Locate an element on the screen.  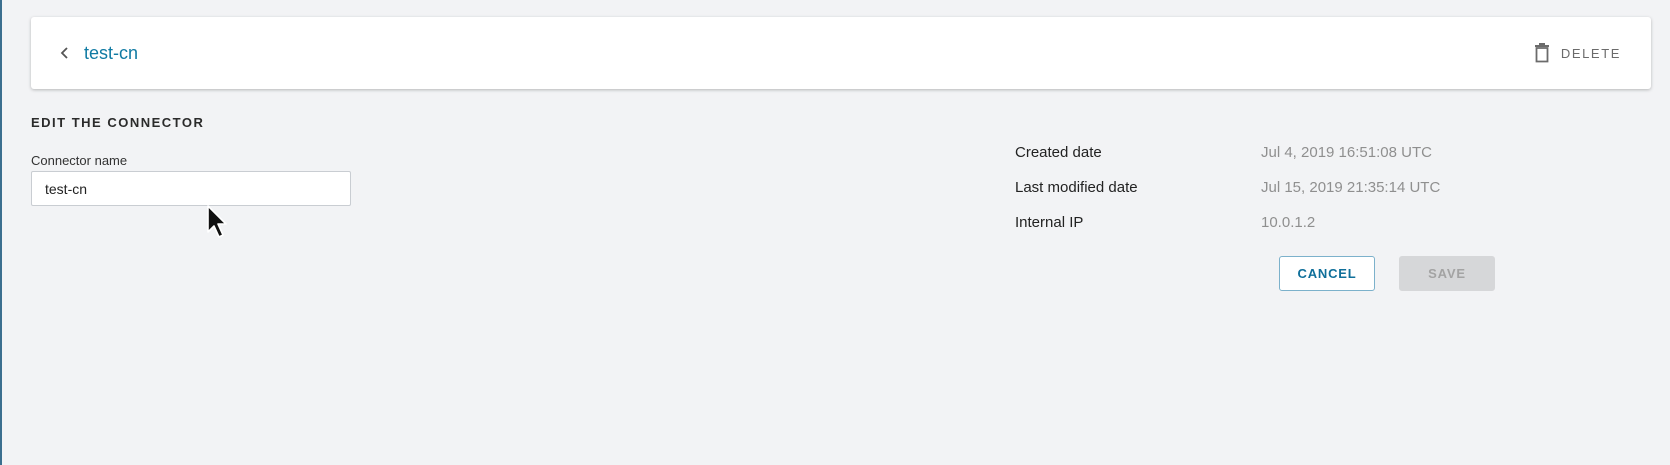
connector-name-label: Connector name is located at coordinates (79, 160).